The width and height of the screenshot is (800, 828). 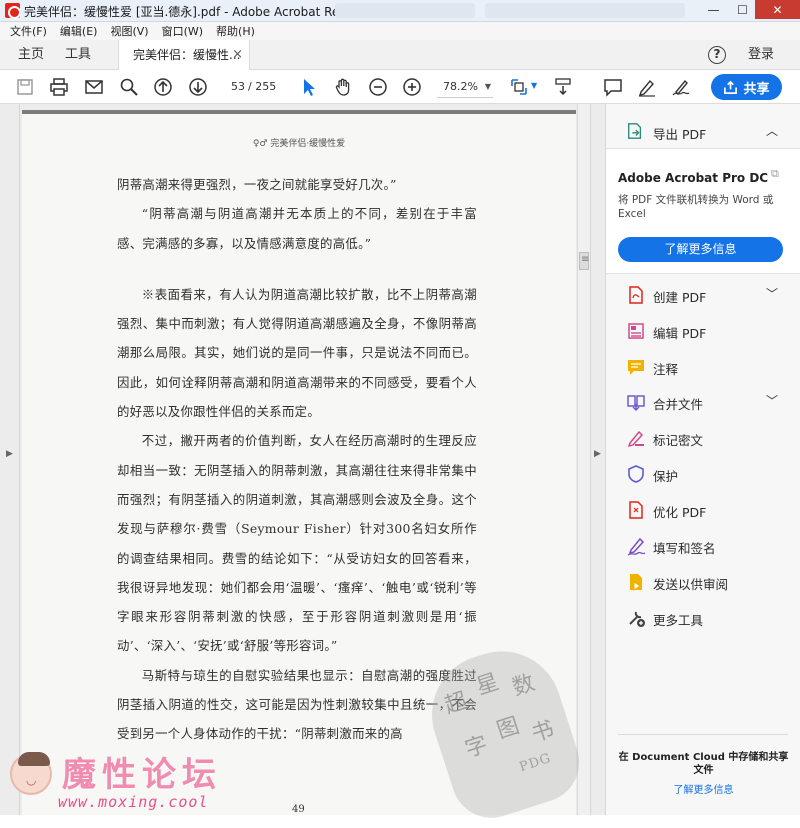 I want to click on tool-more-tools: 更多工具, so click(x=703, y=618).